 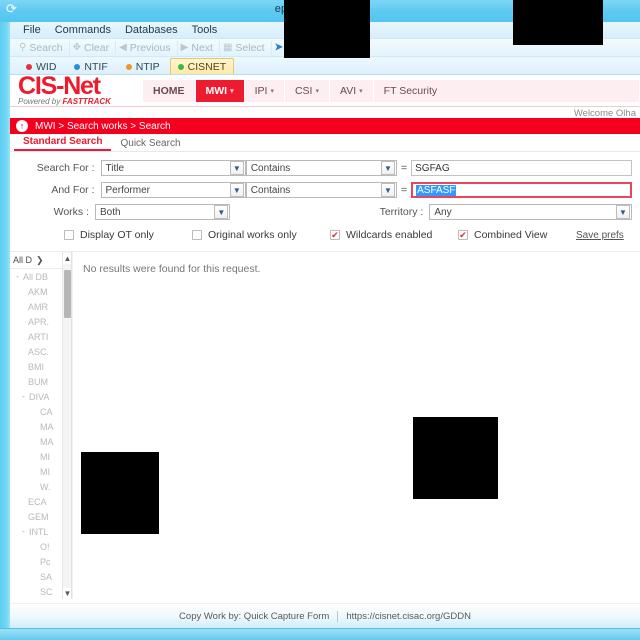 What do you see at coordinates (264, 90) in the screenshot?
I see `nav-item-ipi: IPI ▾` at bounding box center [264, 90].